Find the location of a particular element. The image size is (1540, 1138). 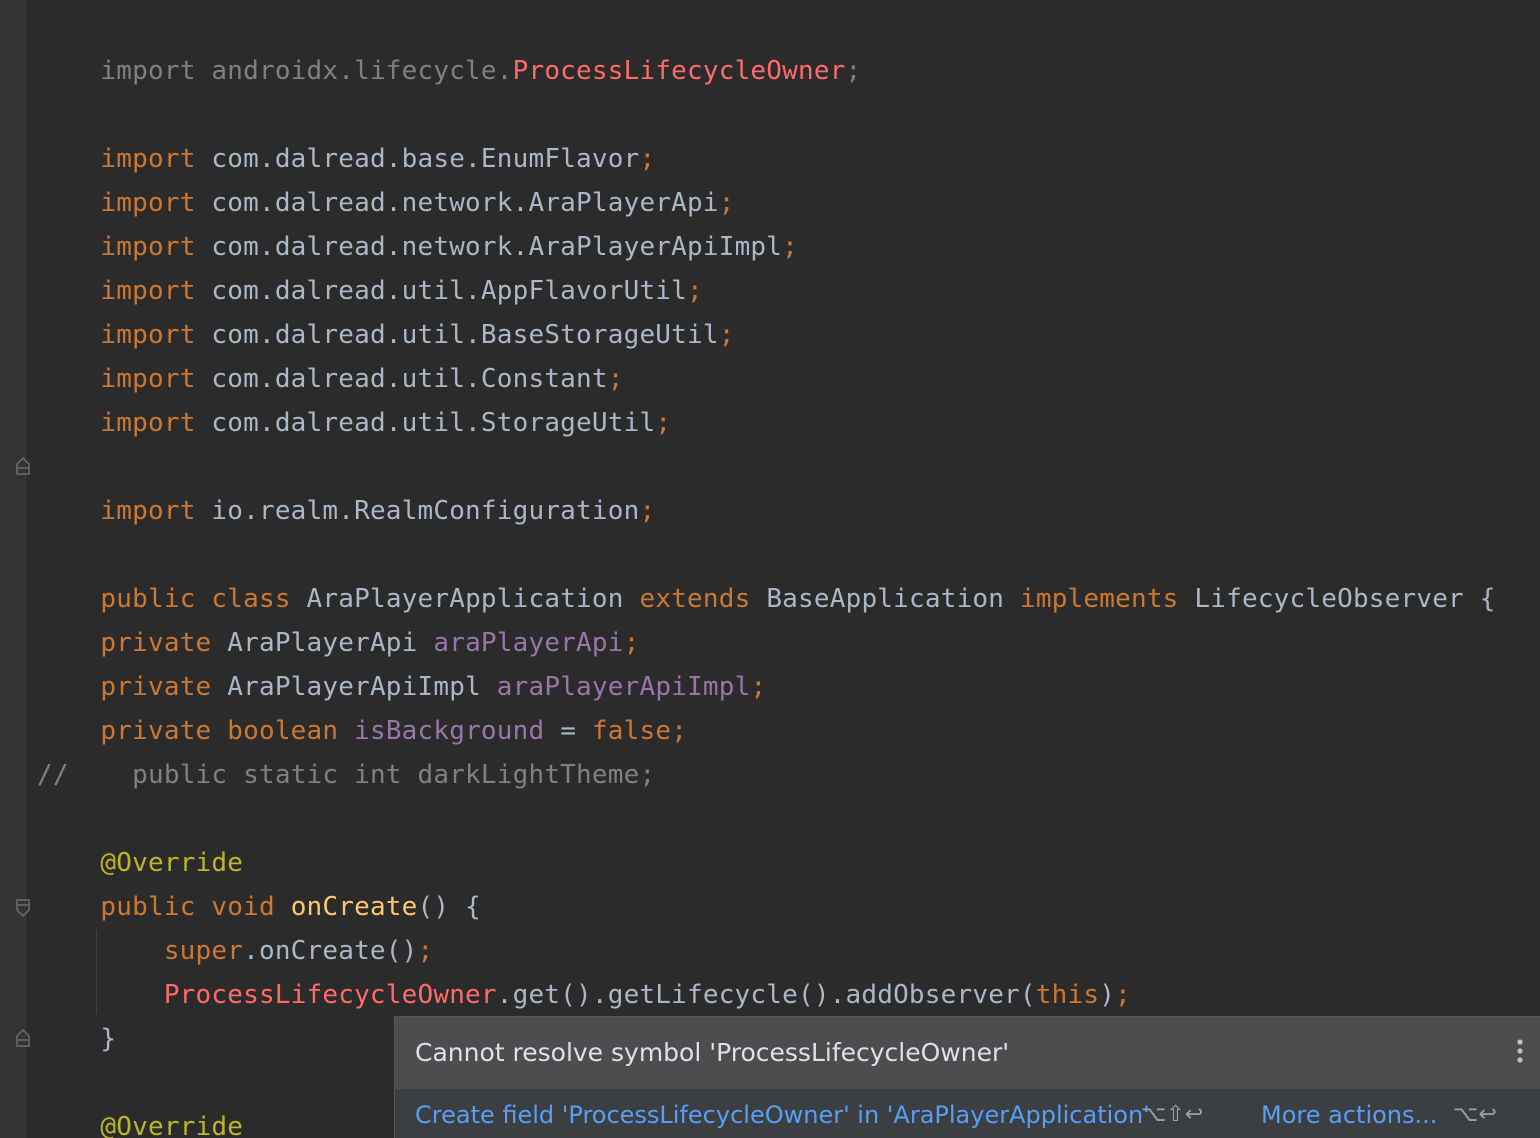

method-call: .onCreate() is located at coordinates (330, 951).